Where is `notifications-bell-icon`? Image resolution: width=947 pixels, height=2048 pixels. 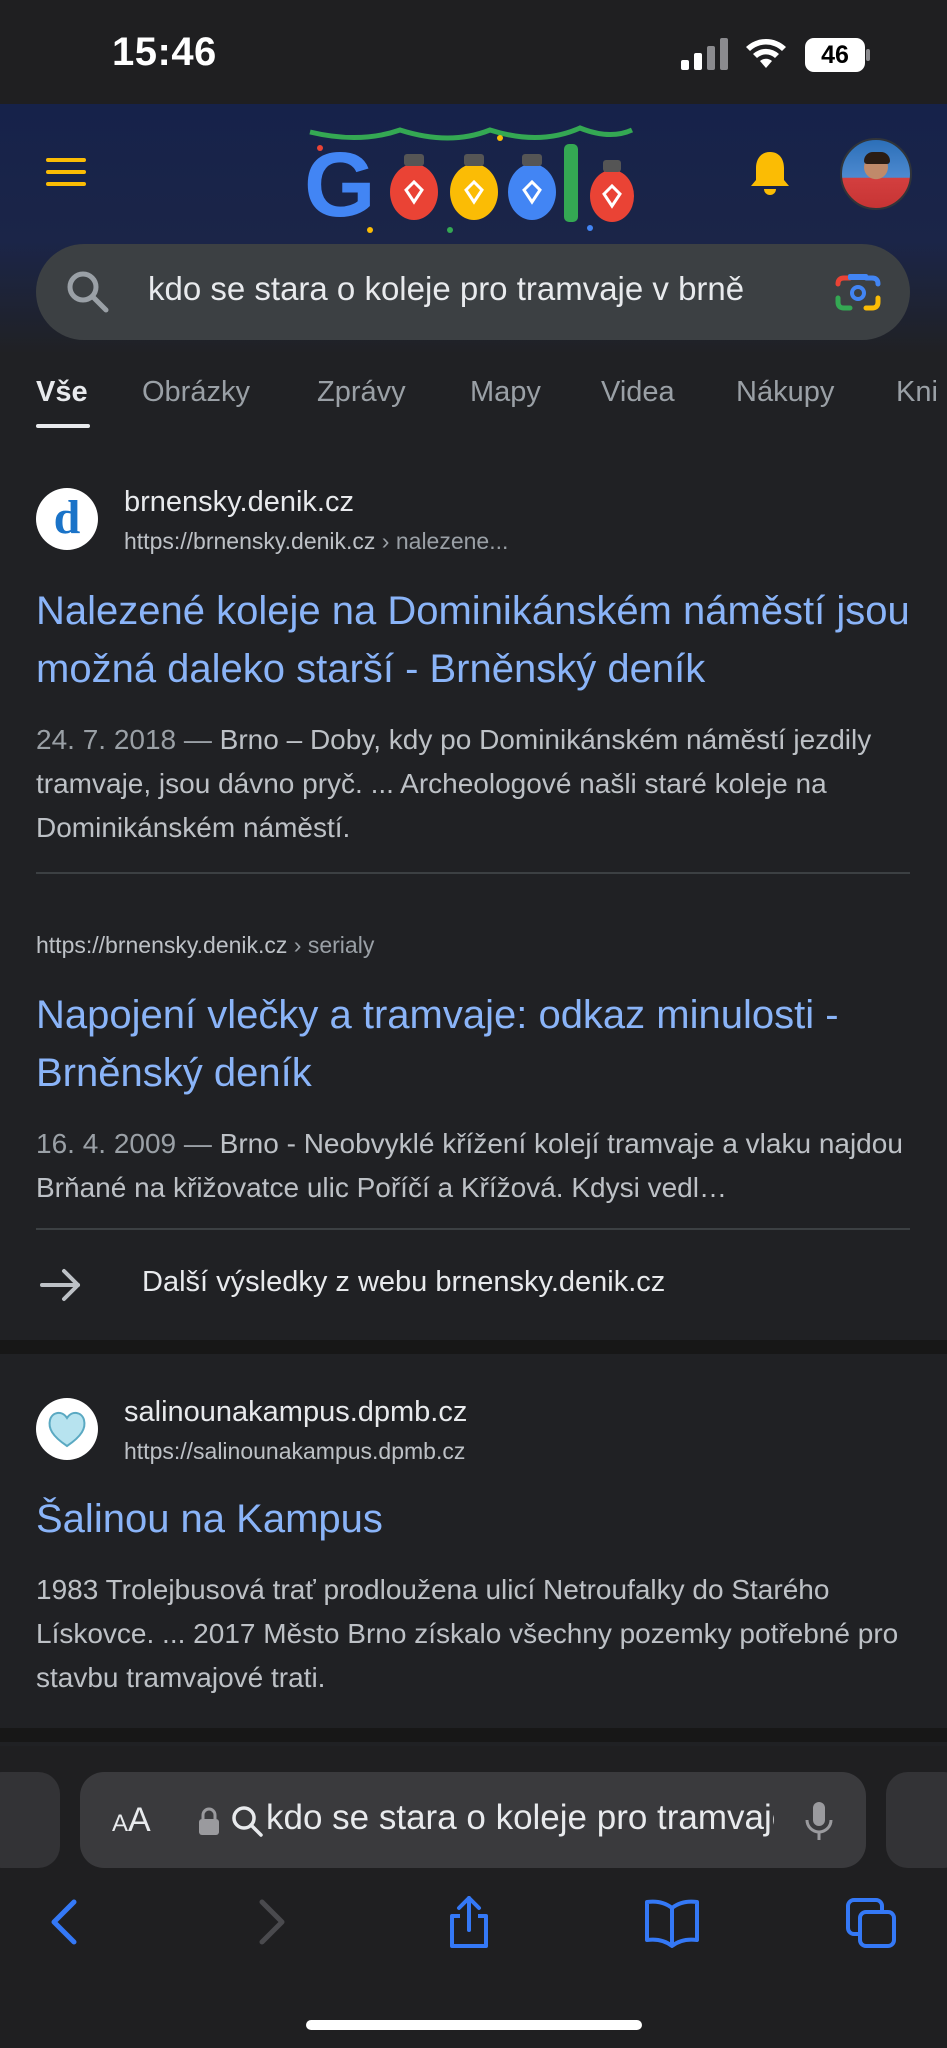 notifications-bell-icon is located at coordinates (770, 172).